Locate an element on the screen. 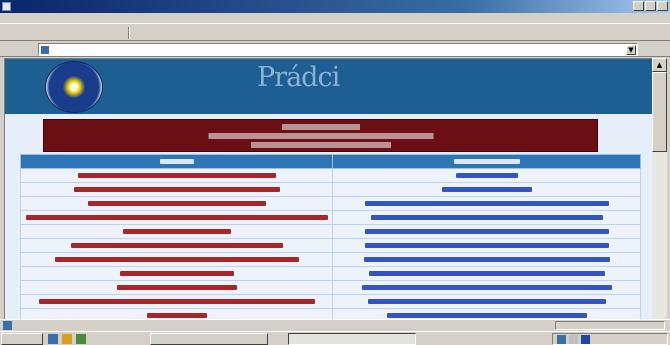 The image size is (670, 345). stop-button is located at coordinates (83, 33).